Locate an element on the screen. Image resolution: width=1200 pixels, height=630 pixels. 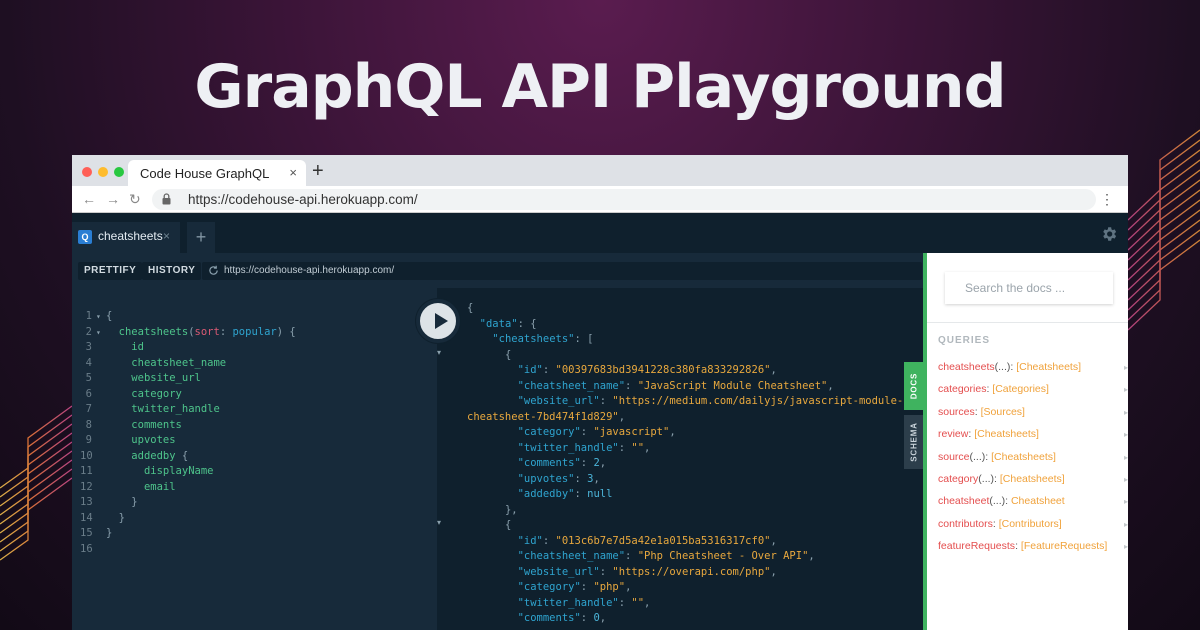
playground-tabbar: Q cheatsheets × + is located at coordinates (600, 233).